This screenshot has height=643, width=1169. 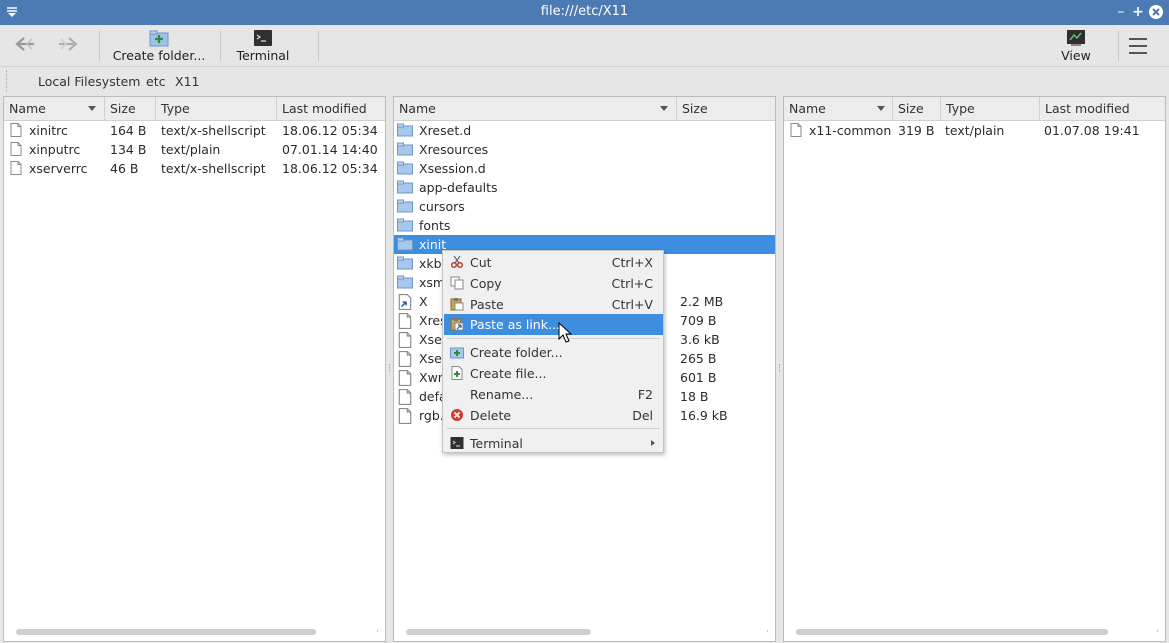 What do you see at coordinates (481, 262) in the screenshot?
I see `menu-item-label: Cut` at bounding box center [481, 262].